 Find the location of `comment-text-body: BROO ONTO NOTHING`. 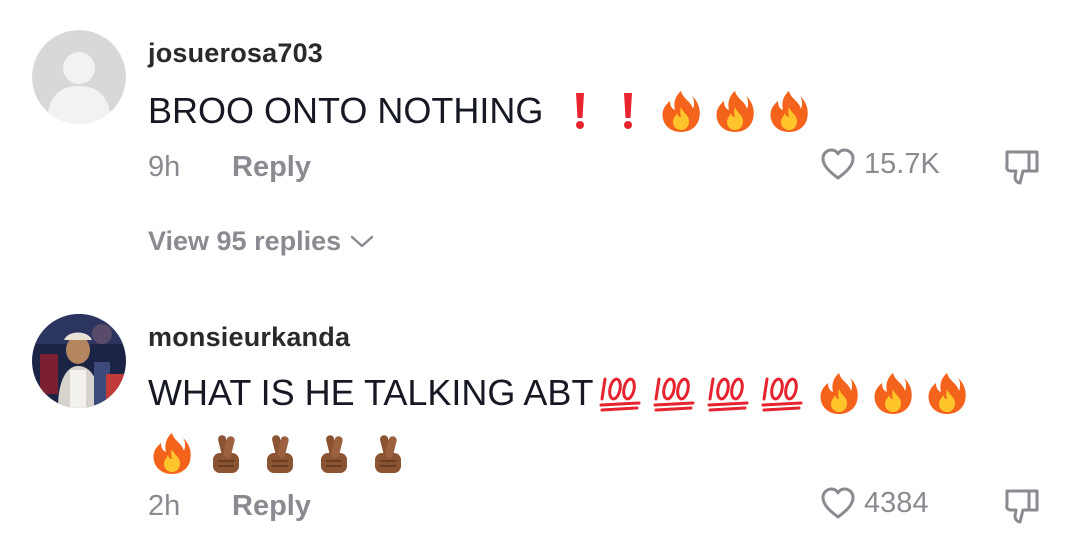

comment-text-body: BROO ONTO NOTHING is located at coordinates (346, 110).